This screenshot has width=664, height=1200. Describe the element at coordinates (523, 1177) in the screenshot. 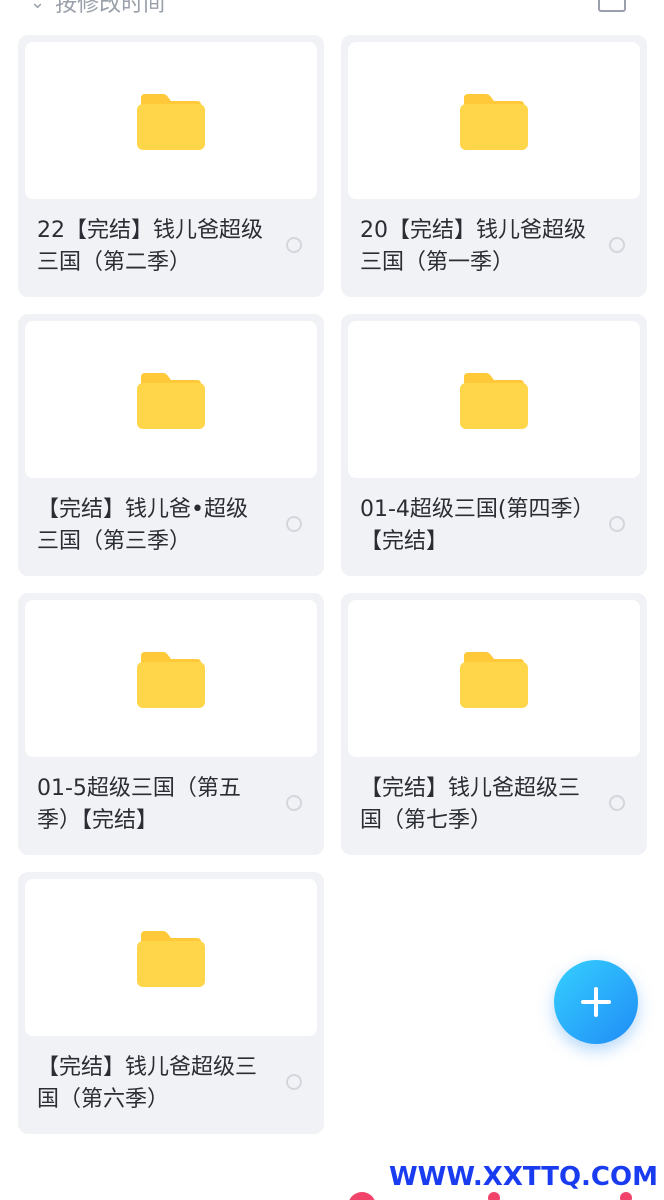

I see `watermark: WWW.XXTTQ.COM` at that location.